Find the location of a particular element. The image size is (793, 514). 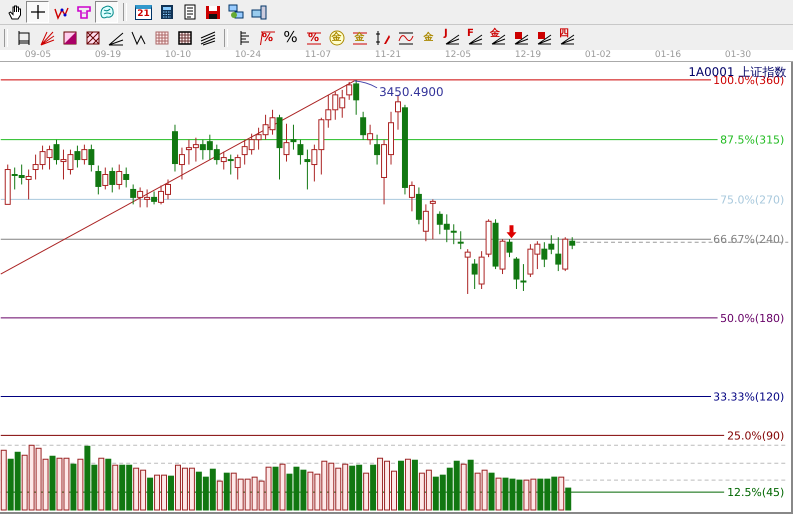

coin-lines-tool-button: 金 is located at coordinates (359, 37).